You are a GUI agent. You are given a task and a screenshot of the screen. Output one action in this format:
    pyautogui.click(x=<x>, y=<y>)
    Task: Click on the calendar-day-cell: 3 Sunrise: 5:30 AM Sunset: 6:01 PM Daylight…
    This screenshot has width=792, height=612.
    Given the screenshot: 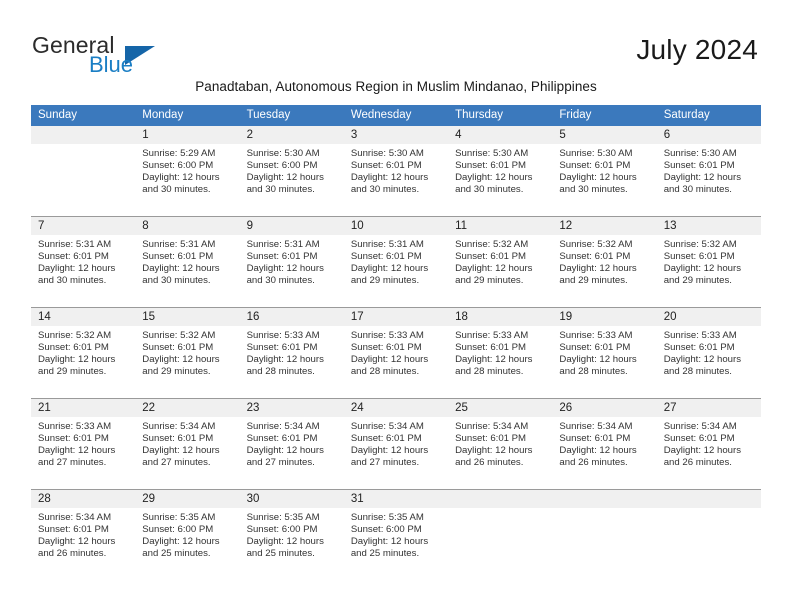 What is the action you would take?
    pyautogui.click(x=396, y=171)
    